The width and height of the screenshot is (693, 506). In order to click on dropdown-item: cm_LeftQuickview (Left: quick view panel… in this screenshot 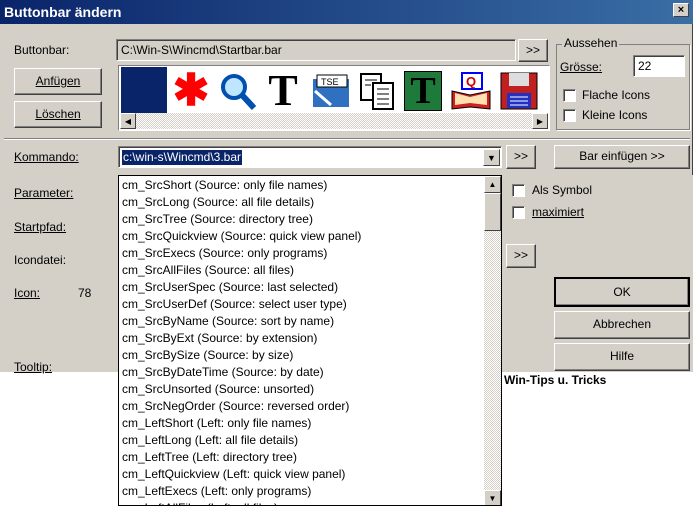, I will do `click(233, 474)`.